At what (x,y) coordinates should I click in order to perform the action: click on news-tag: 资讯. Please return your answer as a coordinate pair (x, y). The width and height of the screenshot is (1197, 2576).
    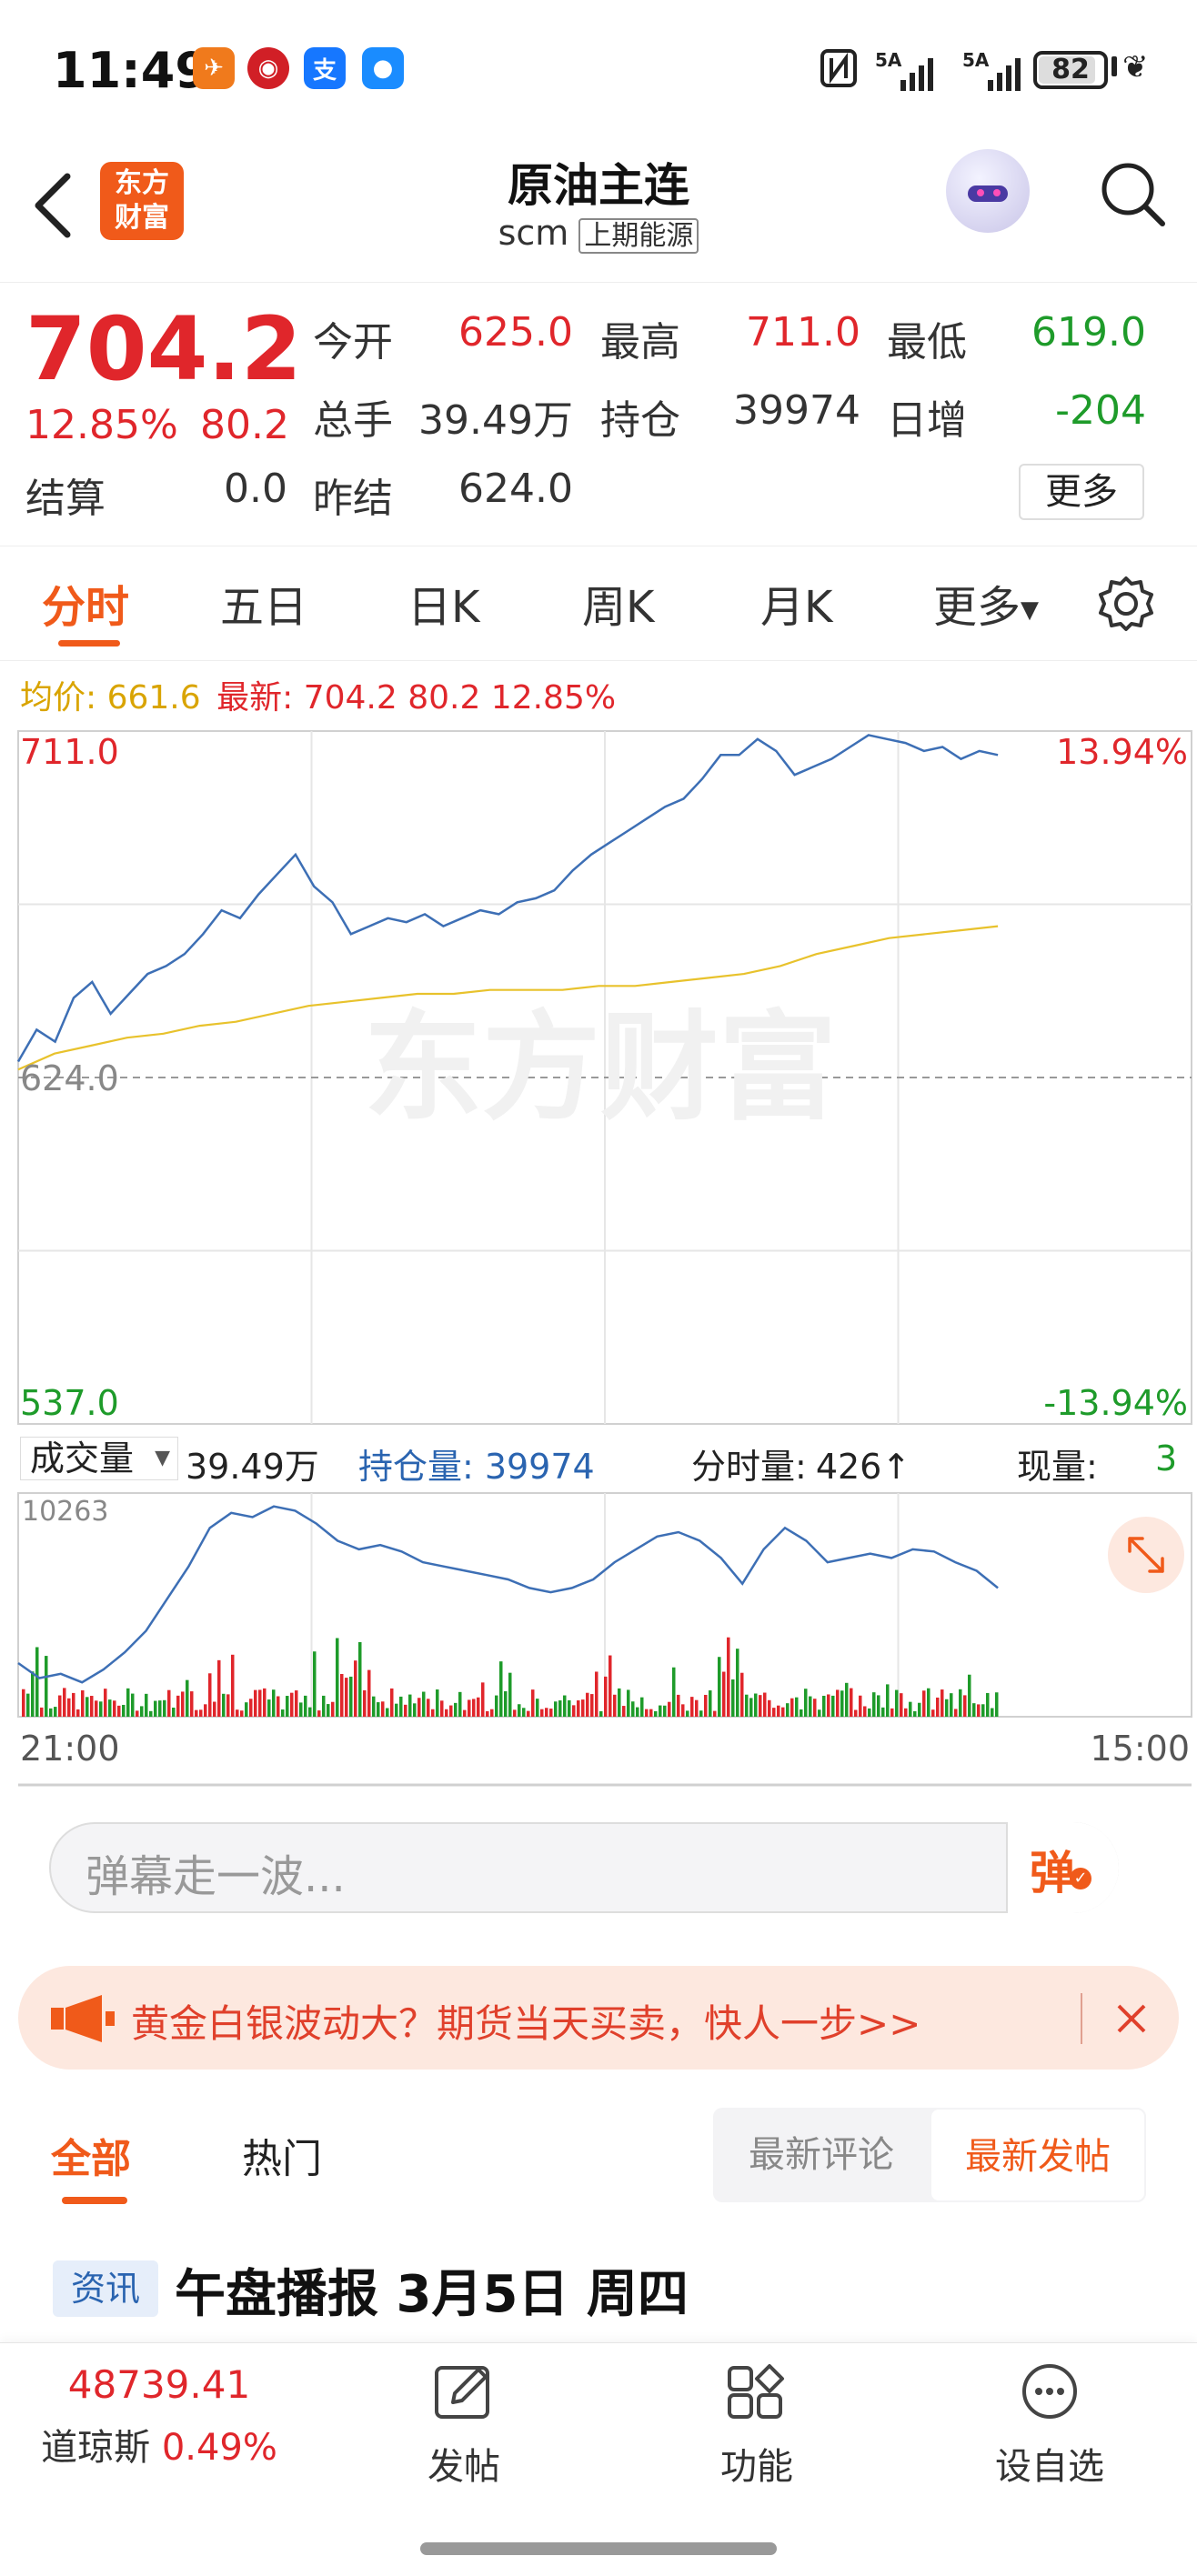
    Looking at the image, I should click on (105, 2288).